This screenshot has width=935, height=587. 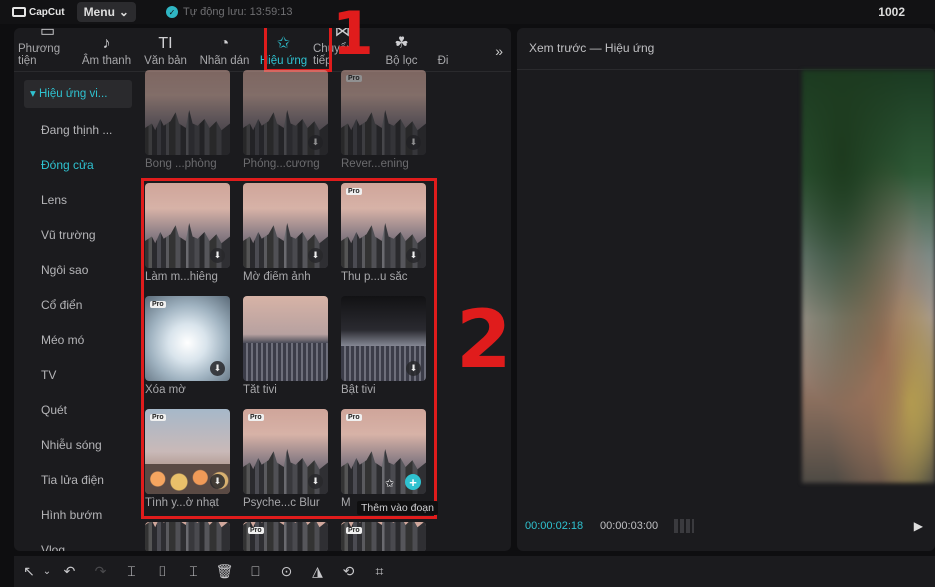 I want to click on add-tooltip: Thêm vào đoạn, so click(x=397, y=508).